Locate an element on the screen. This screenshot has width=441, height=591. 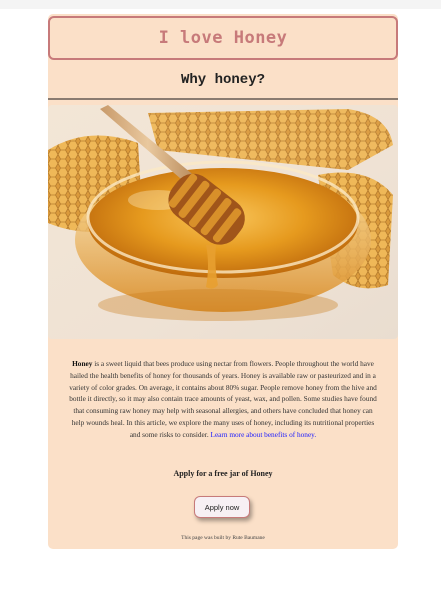
section-heading: Why honey? is located at coordinates (222, 80).